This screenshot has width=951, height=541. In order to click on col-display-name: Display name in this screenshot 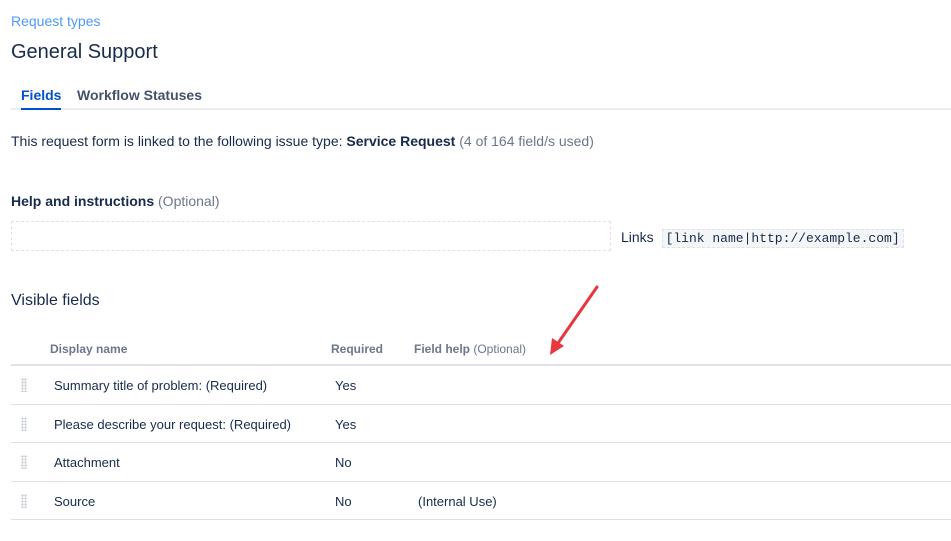, I will do `click(89, 349)`.